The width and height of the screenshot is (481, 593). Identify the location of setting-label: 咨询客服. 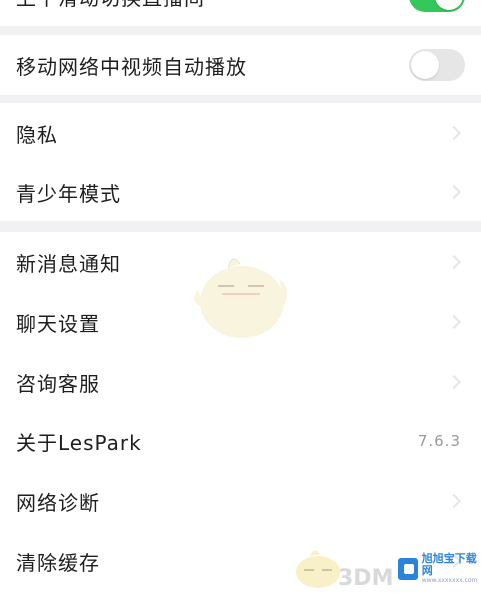
(58, 383).